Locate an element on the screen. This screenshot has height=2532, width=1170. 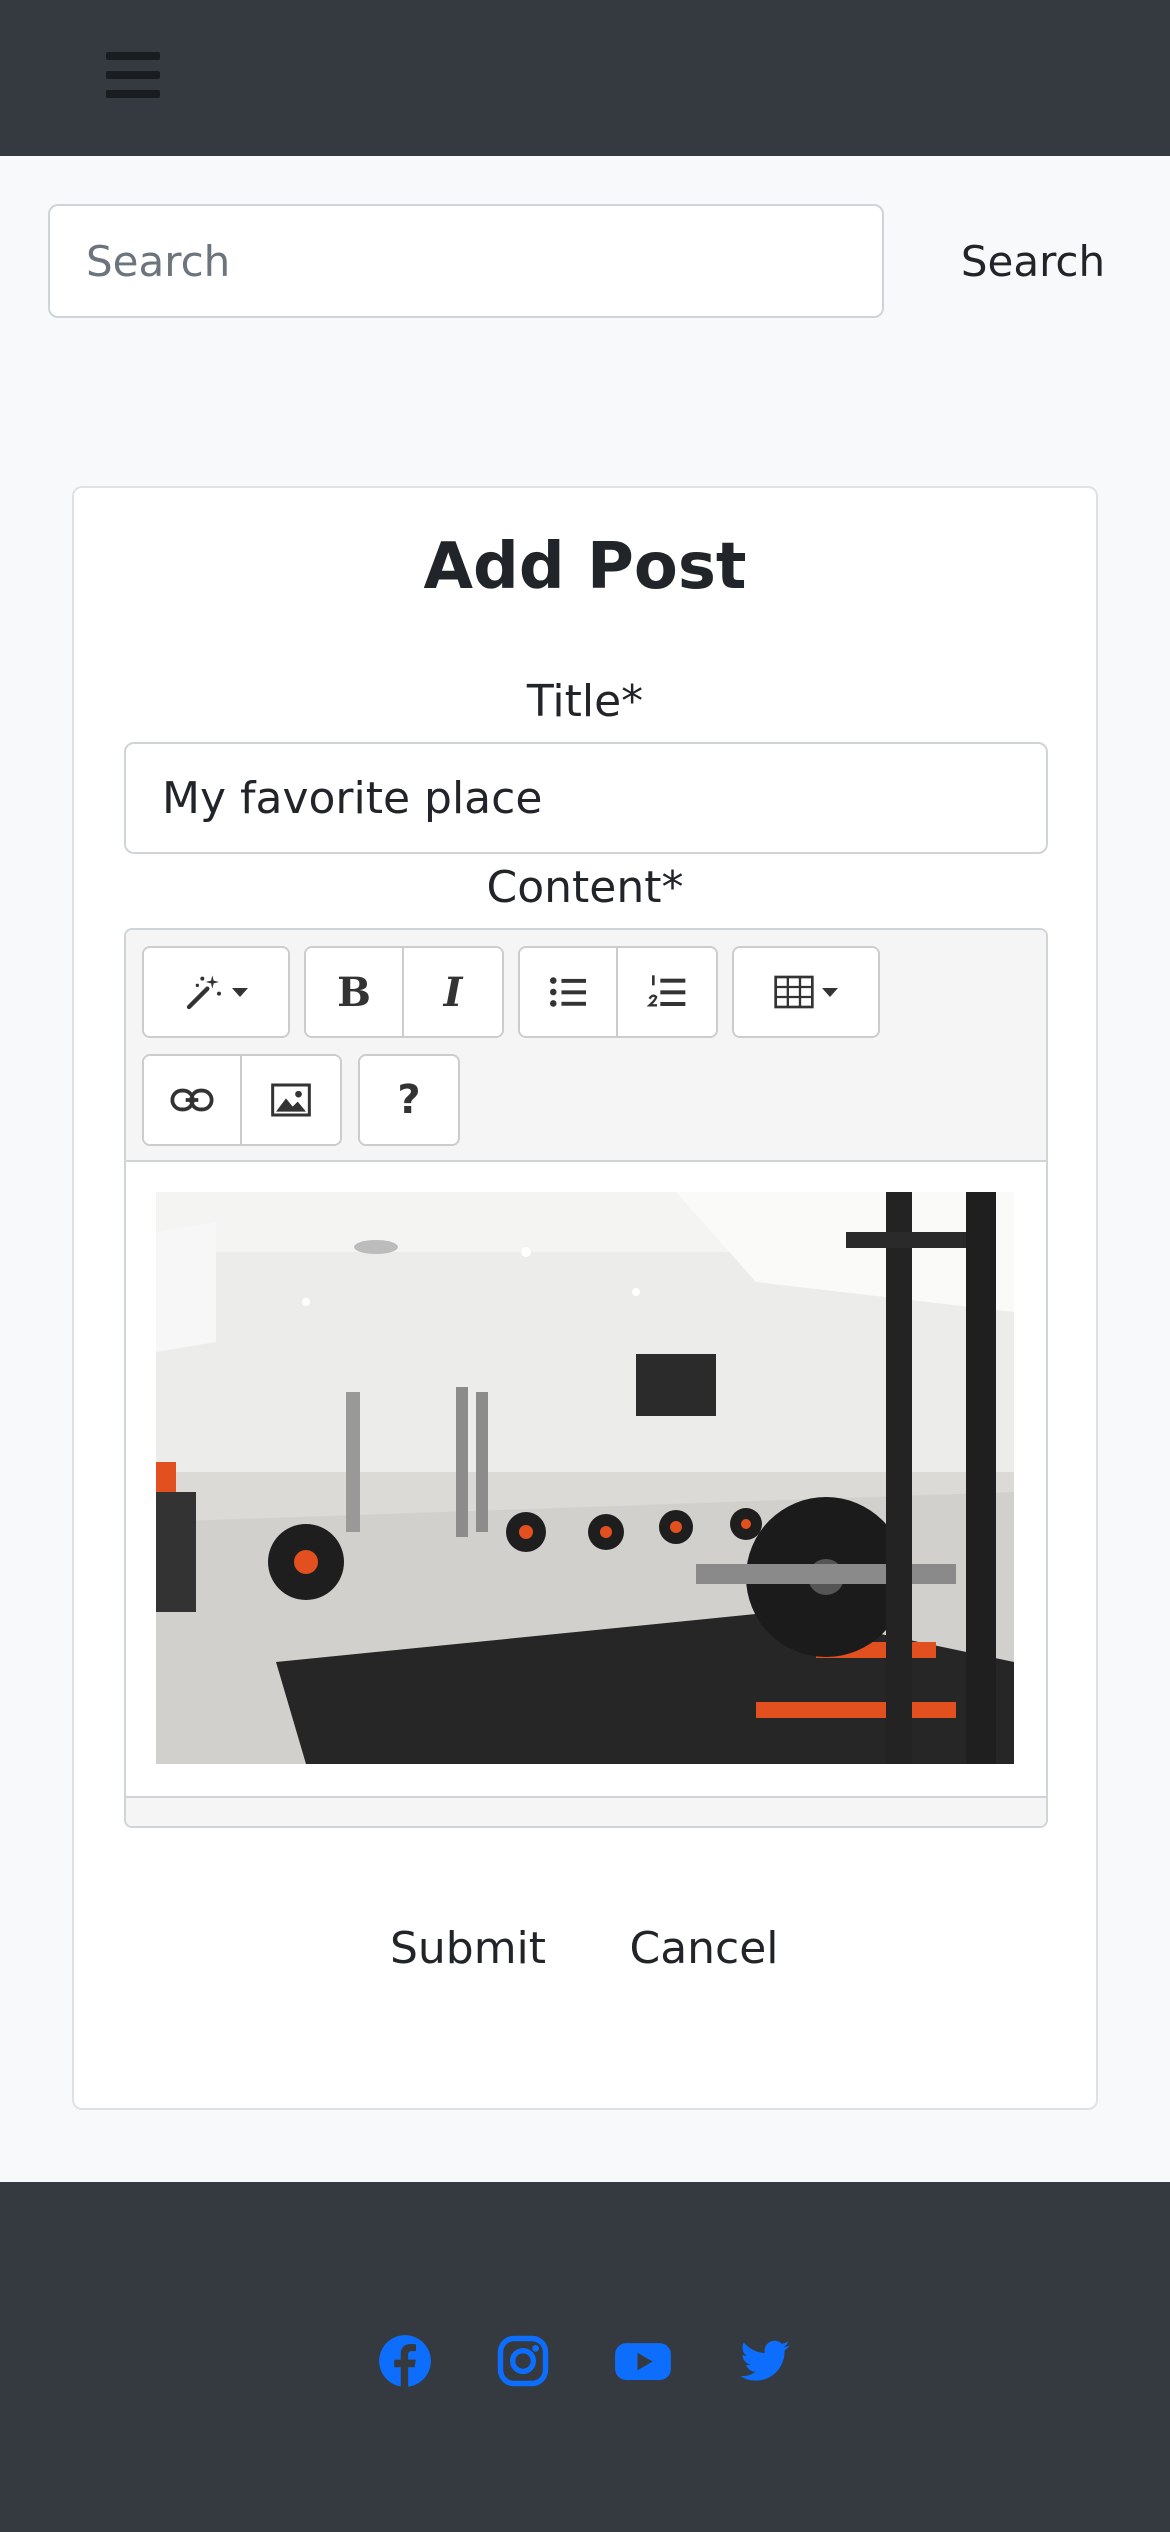
list-group is located at coordinates (618, 992).